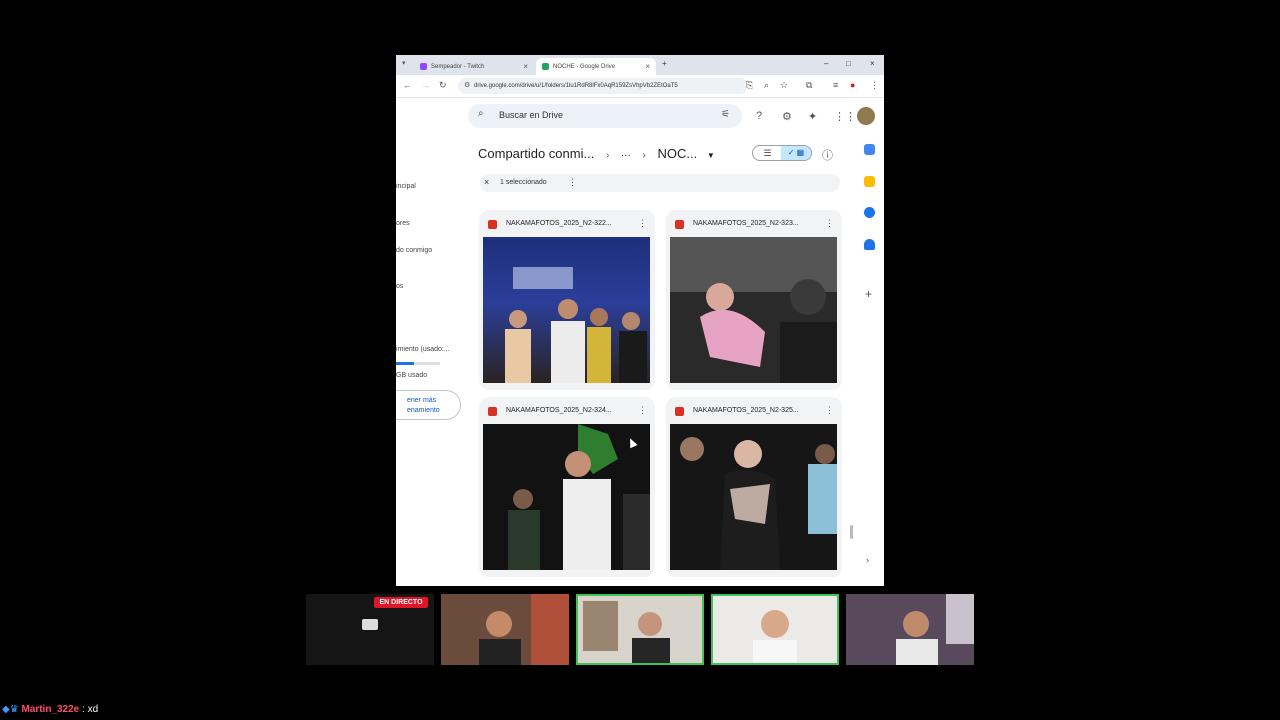  I want to click on calendar-icon, so click(869, 149).